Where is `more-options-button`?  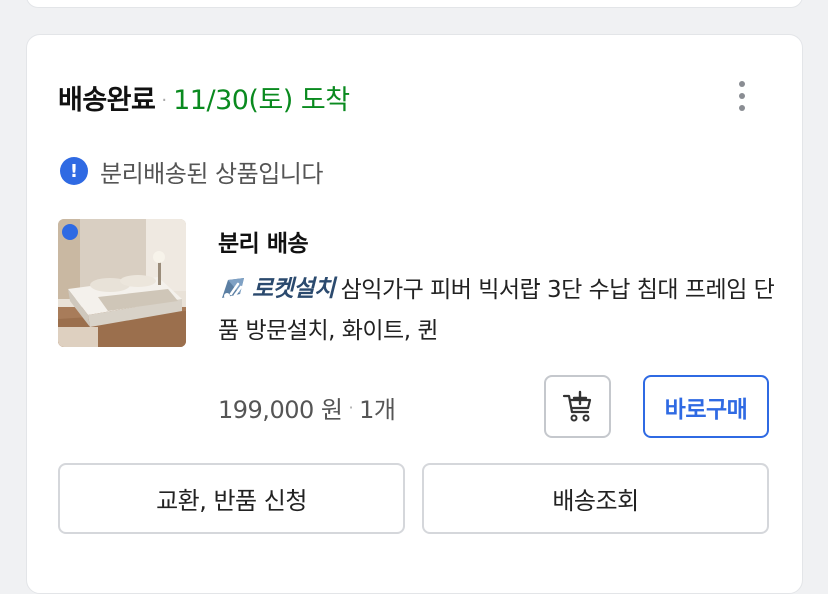
more-options-button is located at coordinates (742, 96).